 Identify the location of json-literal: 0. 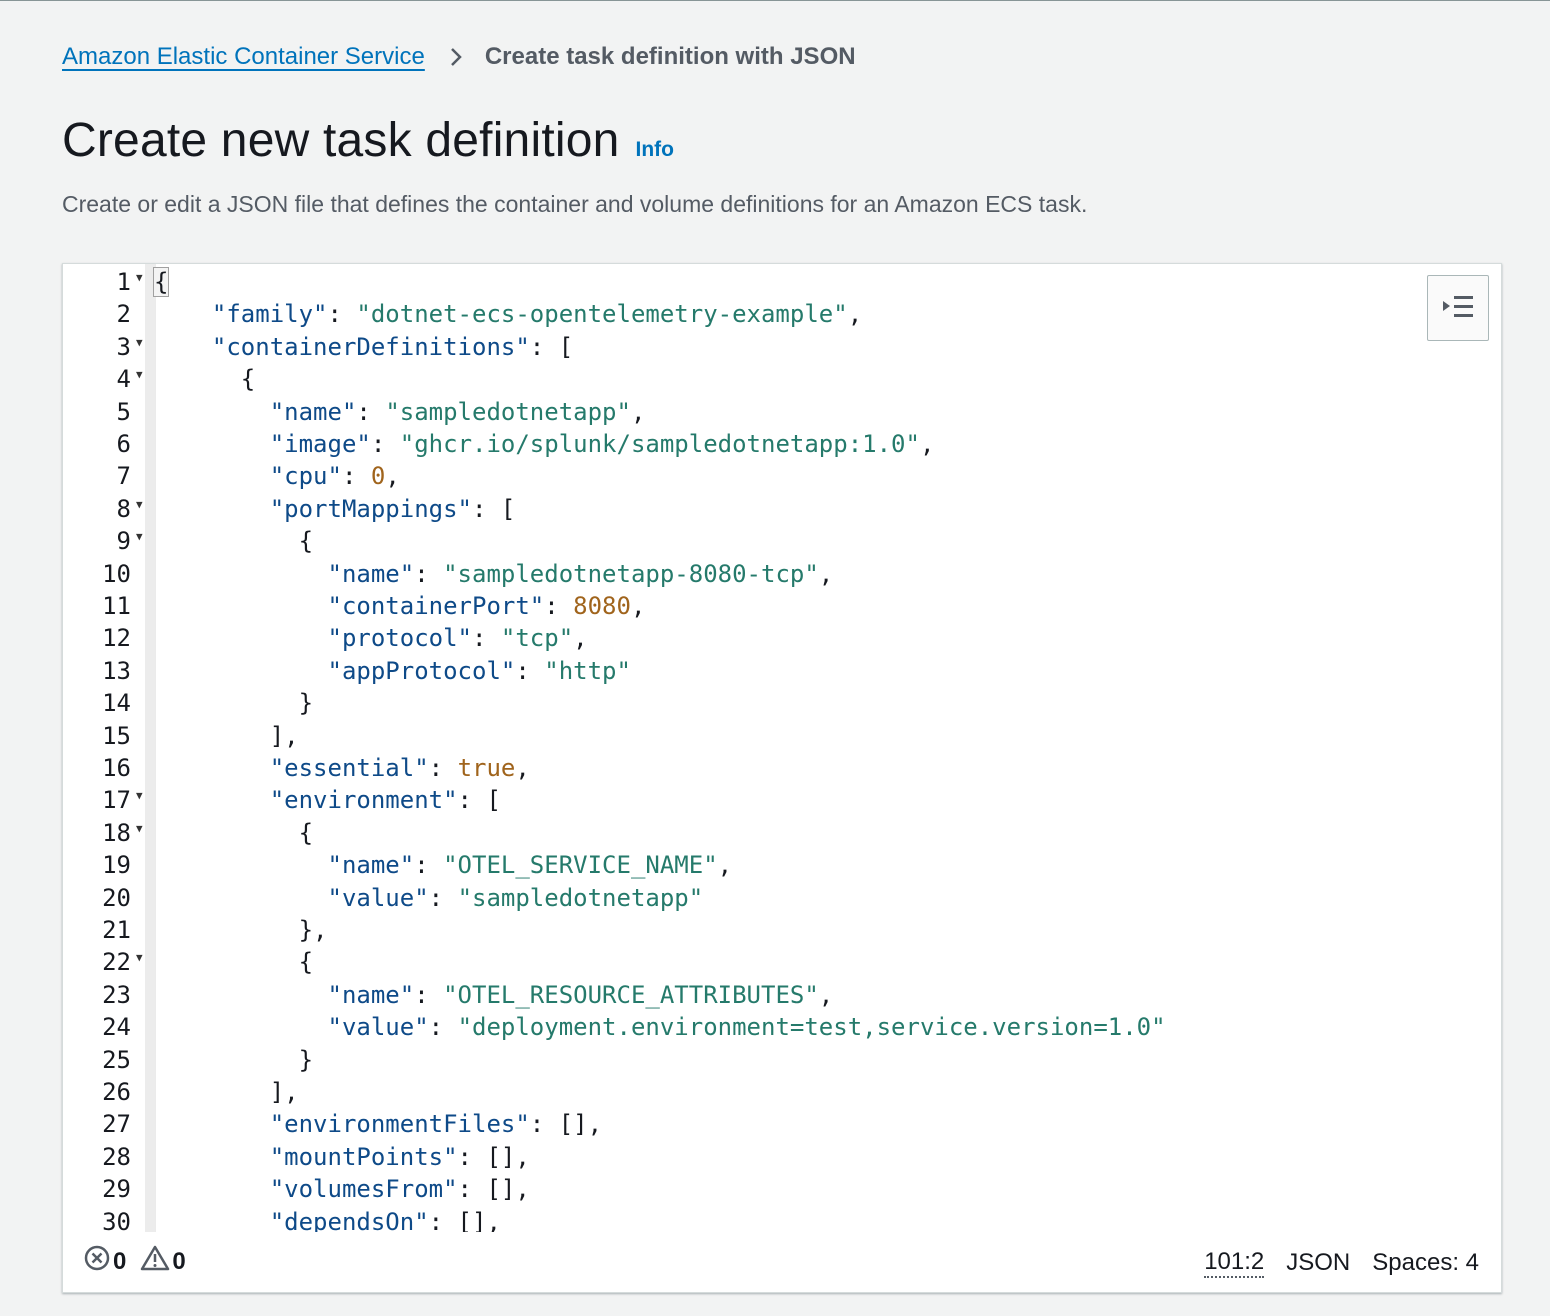
(378, 476).